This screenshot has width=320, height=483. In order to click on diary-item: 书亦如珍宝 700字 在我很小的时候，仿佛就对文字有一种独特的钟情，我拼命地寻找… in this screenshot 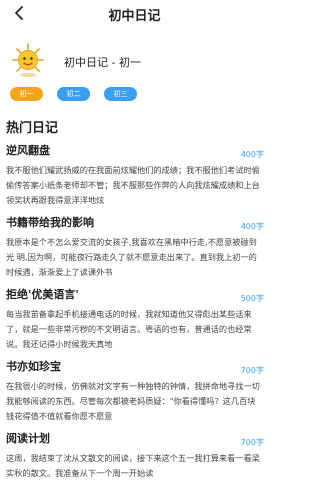, I will do `click(134, 394)`.